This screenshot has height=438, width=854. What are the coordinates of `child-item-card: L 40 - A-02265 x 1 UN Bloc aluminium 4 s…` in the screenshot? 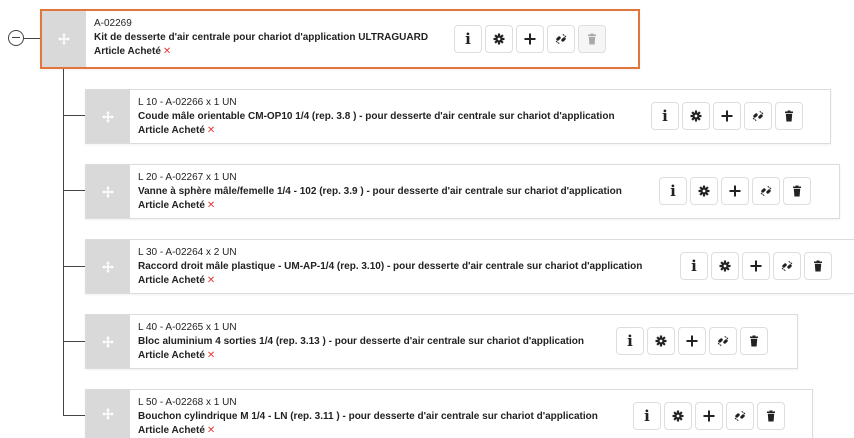 It's located at (441, 341).